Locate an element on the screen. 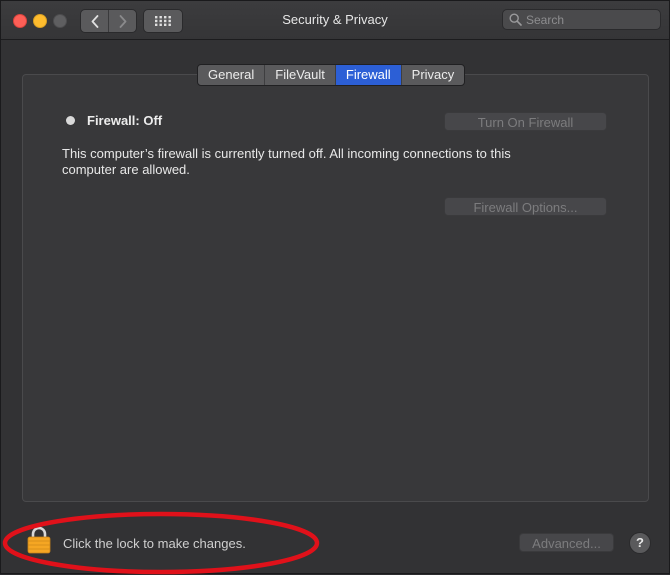 Image resolution: width=670 pixels, height=575 pixels. firewall-status-indicator is located at coordinates (70, 120).